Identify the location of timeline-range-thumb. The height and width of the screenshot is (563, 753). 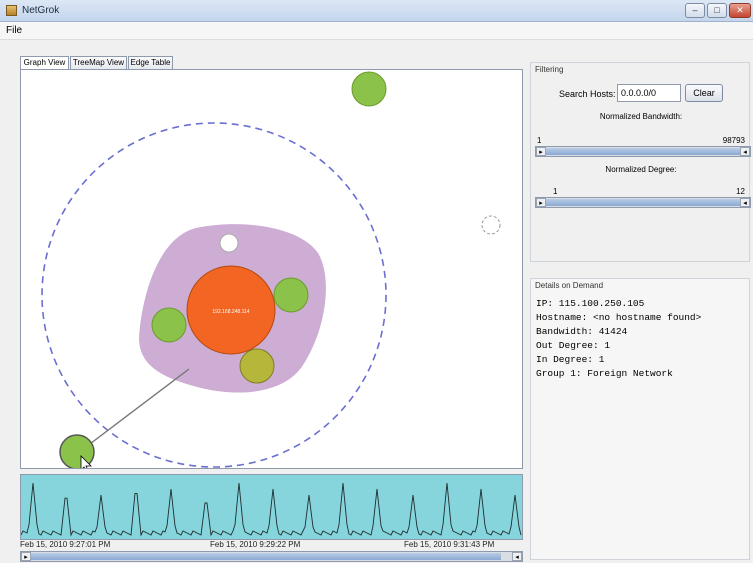
(266, 556).